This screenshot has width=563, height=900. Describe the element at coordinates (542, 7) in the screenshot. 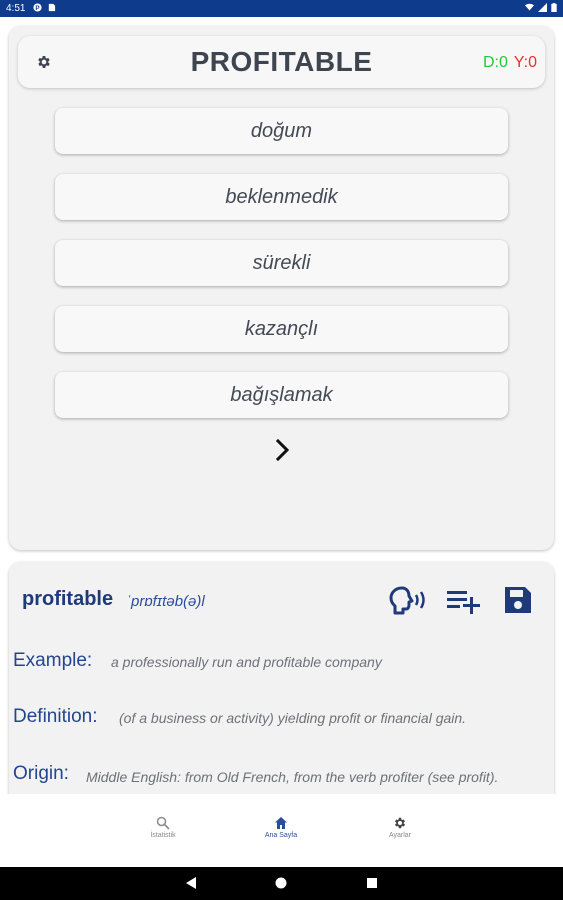

I see `signal-icon` at that location.